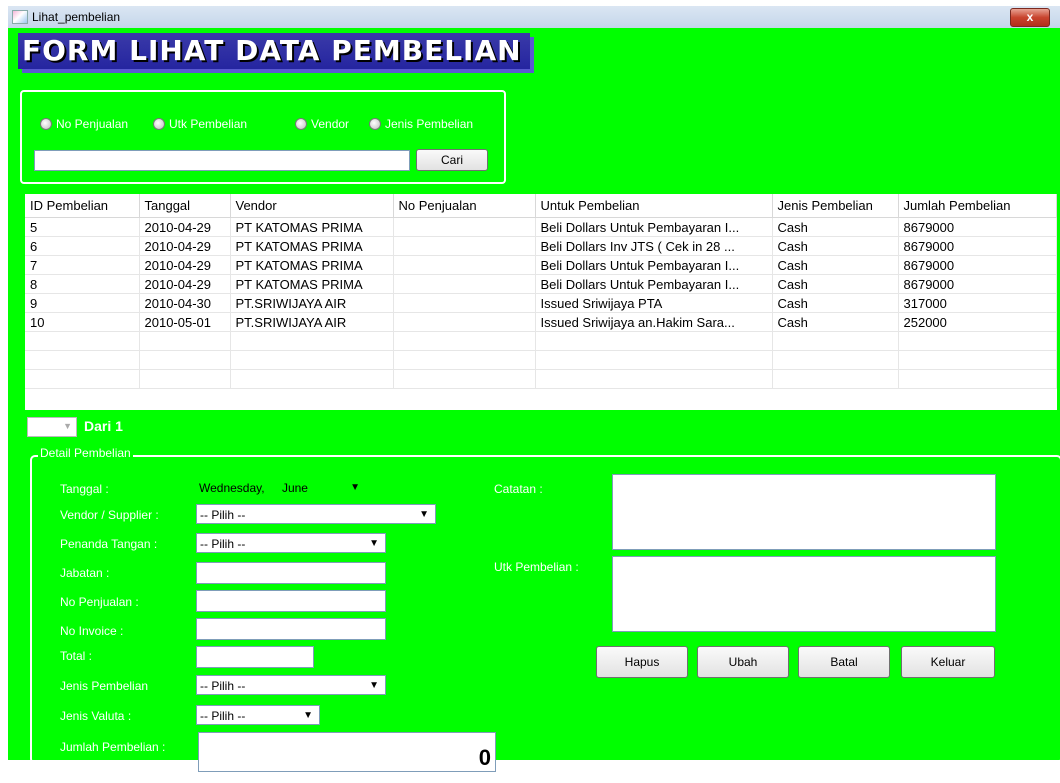 The image size is (1060, 783). Describe the element at coordinates (536, 567) in the screenshot. I see `label-utk-pembelian: Utk Pembelian :` at that location.